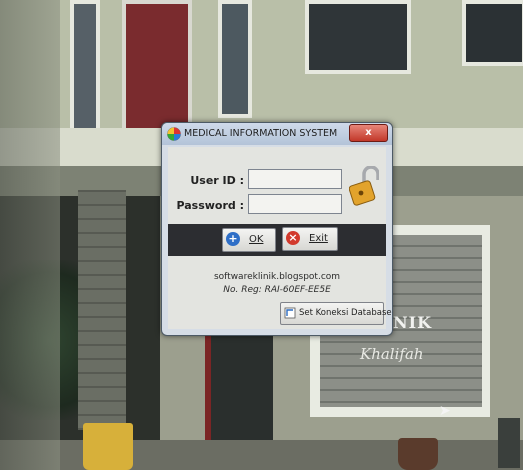 The width and height of the screenshot is (523, 470). Describe the element at coordinates (256, 239) in the screenshot. I see `ok-button-label: OK` at that location.